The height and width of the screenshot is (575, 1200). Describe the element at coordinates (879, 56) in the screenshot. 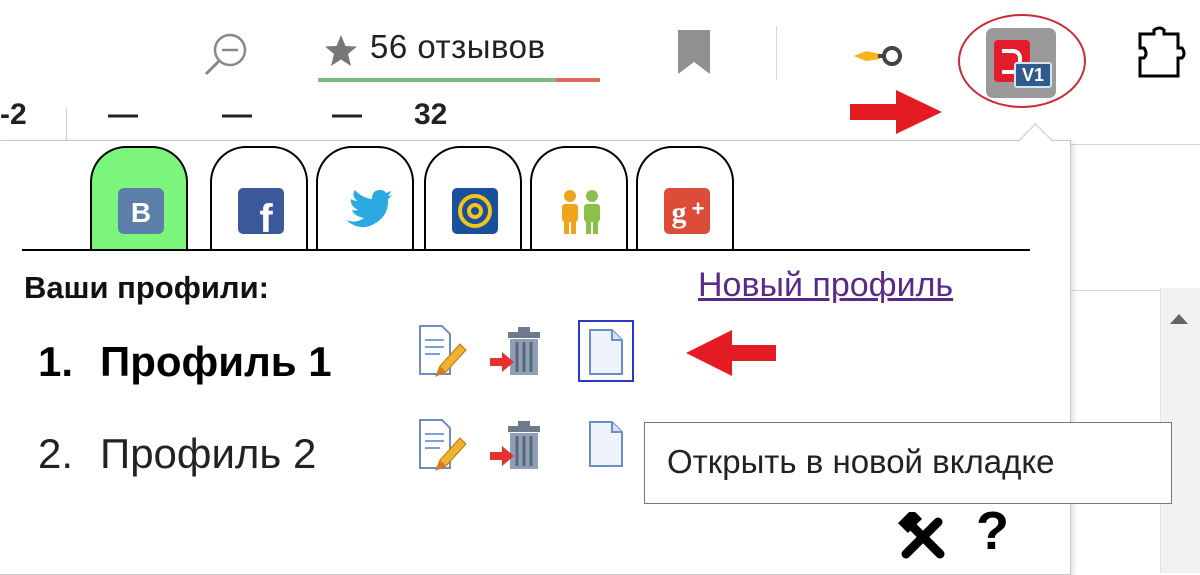

I see `key-icon` at that location.